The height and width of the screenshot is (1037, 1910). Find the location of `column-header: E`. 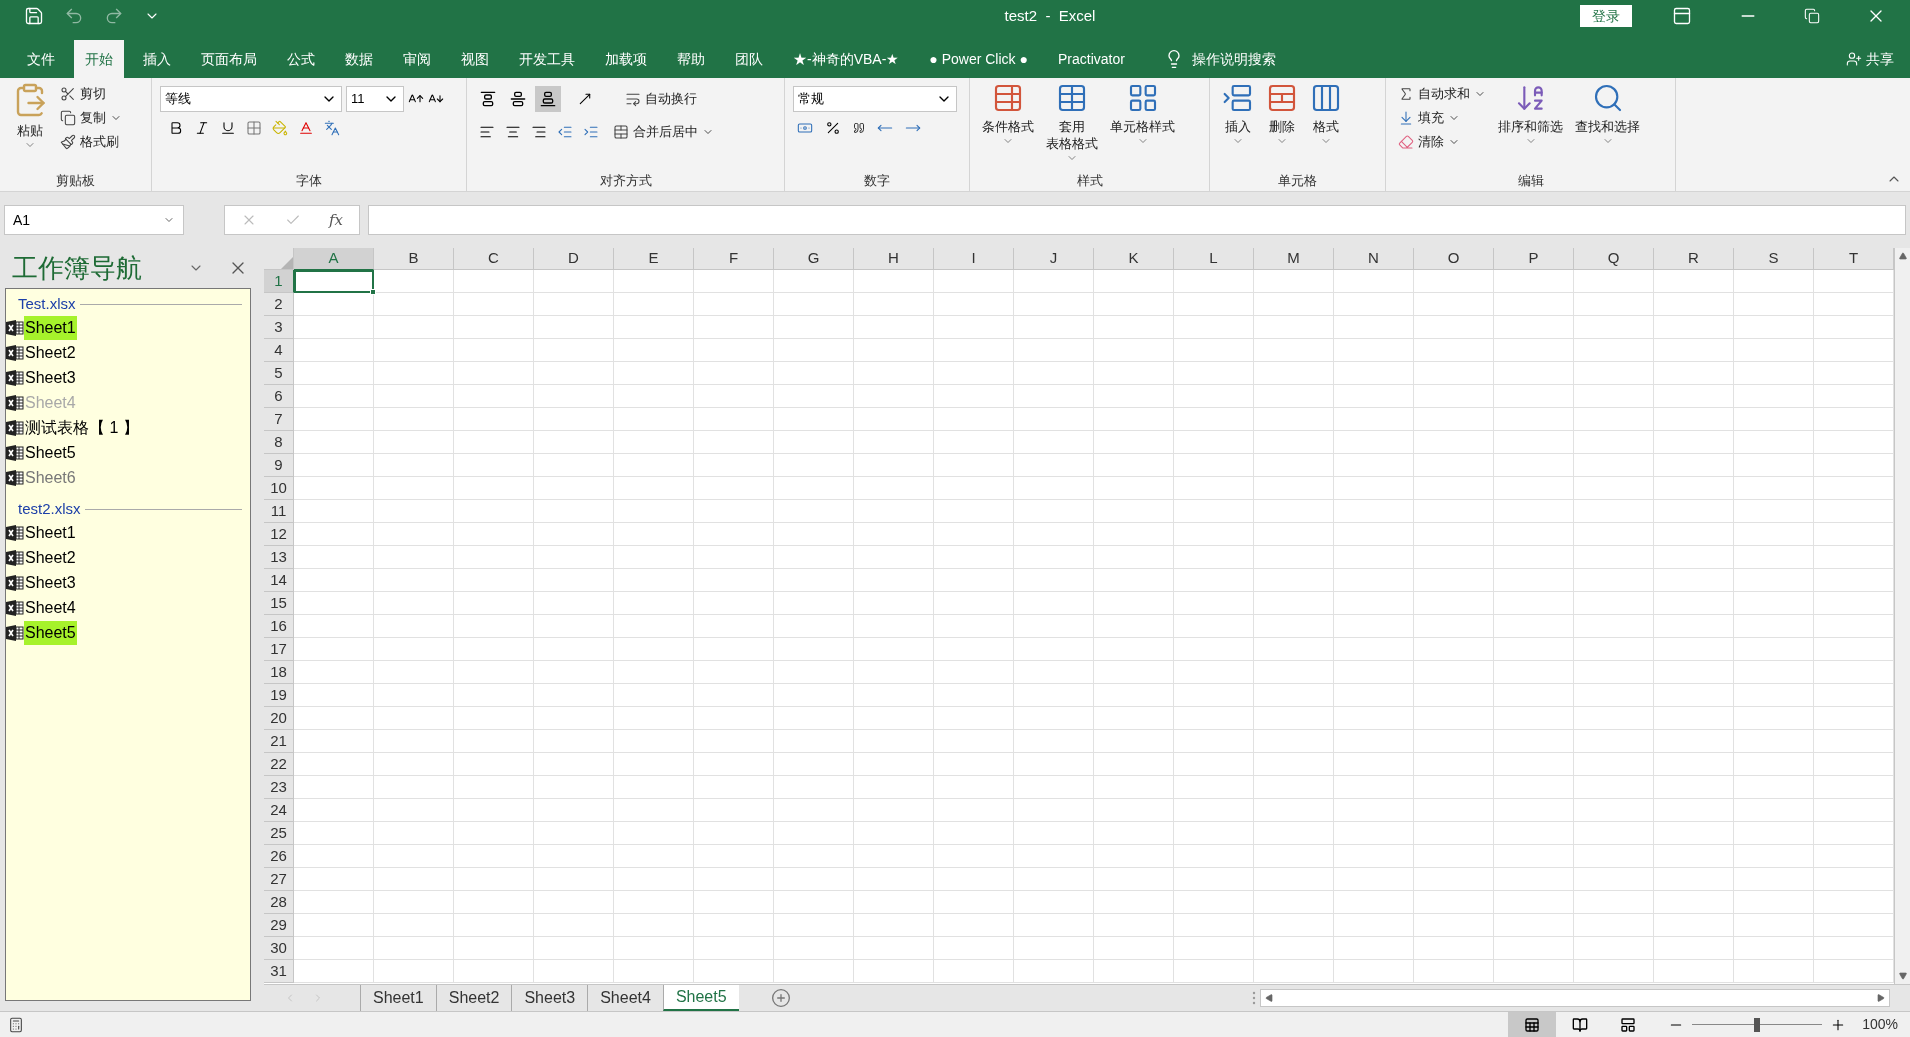

column-header: E is located at coordinates (654, 259).